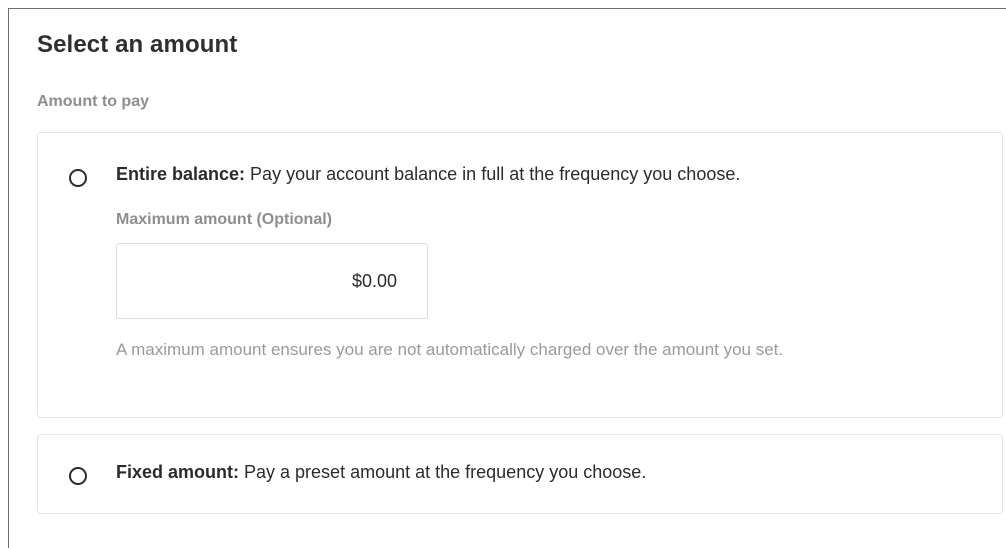 The width and height of the screenshot is (1006, 548). Describe the element at coordinates (137, 44) in the screenshot. I see `page-title: Select an amount` at that location.